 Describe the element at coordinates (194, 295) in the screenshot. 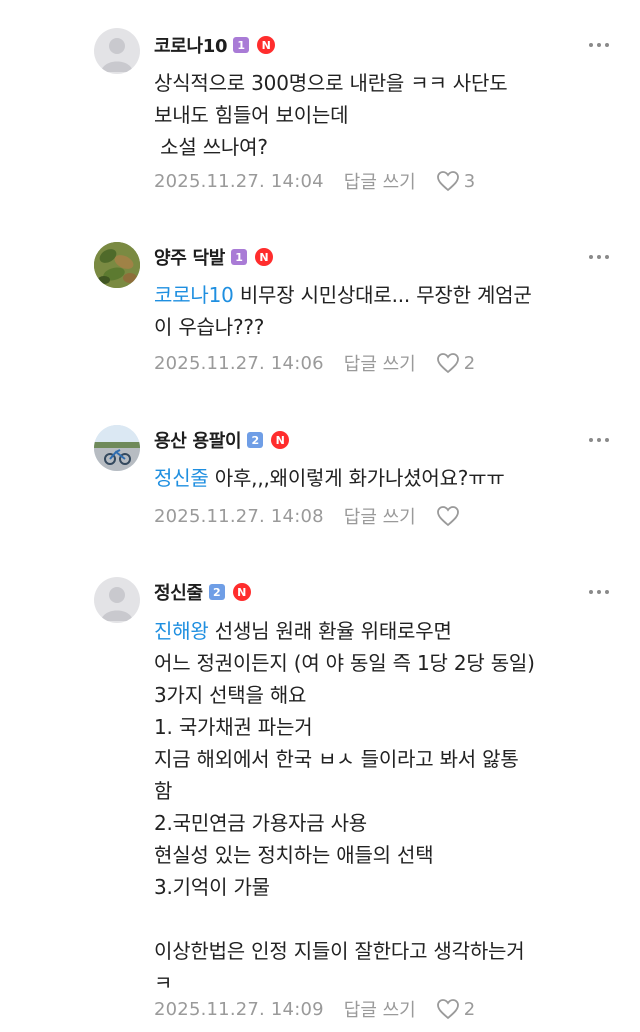

I see `mention-link: 코로나10` at that location.